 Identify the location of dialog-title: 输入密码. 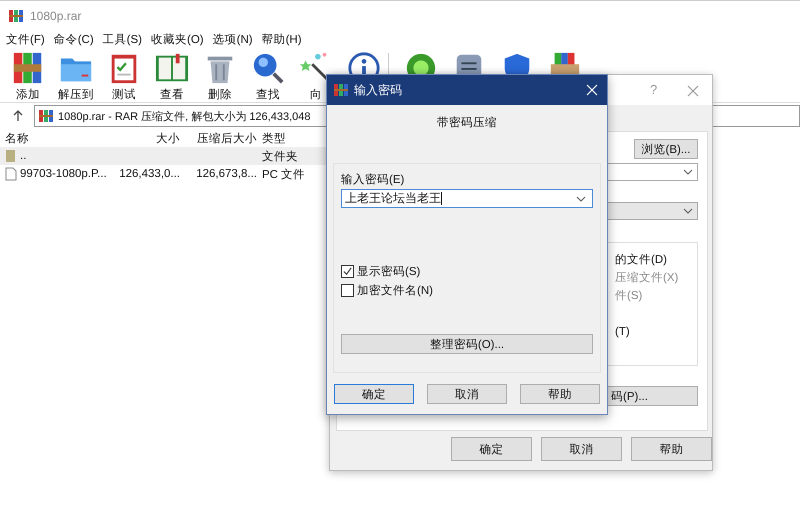
(378, 90).